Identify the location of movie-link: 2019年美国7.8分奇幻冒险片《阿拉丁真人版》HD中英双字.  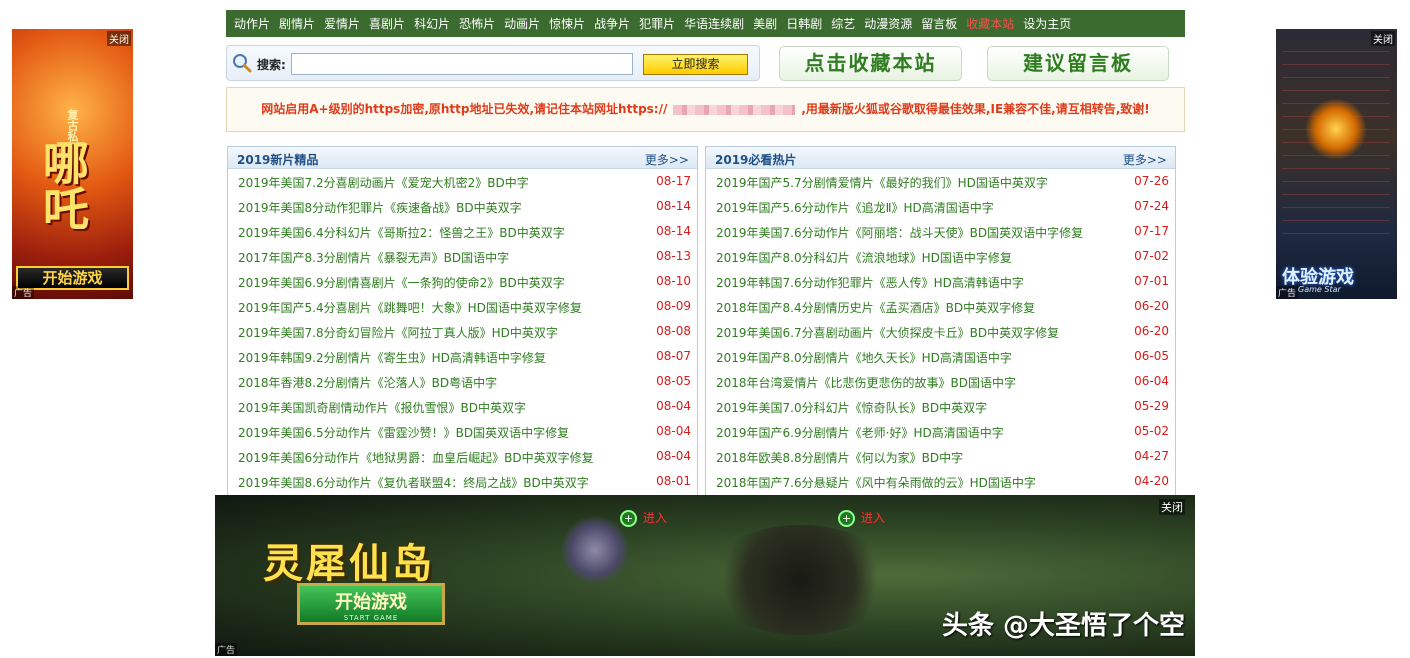
(398, 332).